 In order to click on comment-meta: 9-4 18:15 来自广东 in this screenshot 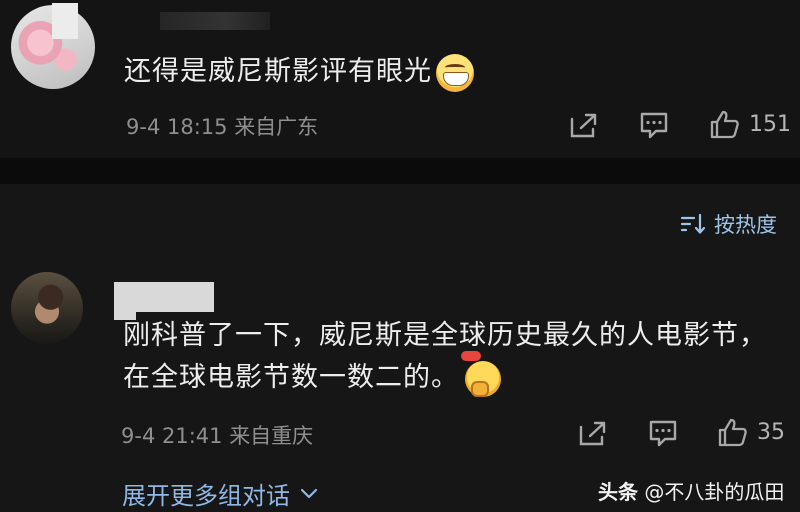, I will do `click(222, 126)`.